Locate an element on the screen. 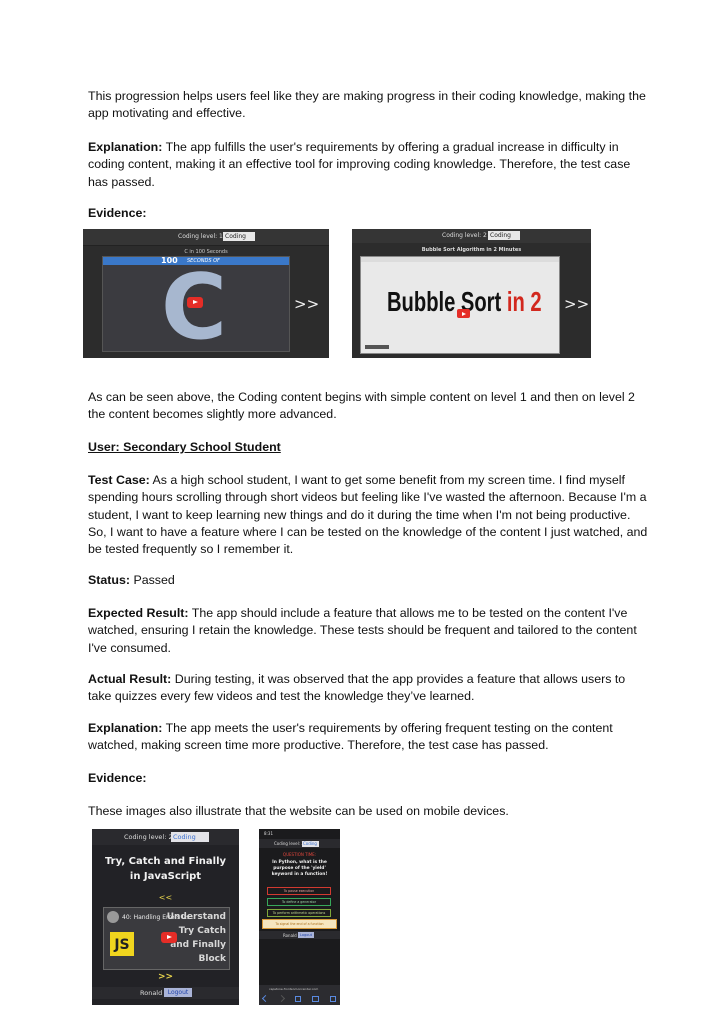 This screenshot has height=1024, width=724. video-player: Bubble Sort in 2 is located at coordinates (460, 305).